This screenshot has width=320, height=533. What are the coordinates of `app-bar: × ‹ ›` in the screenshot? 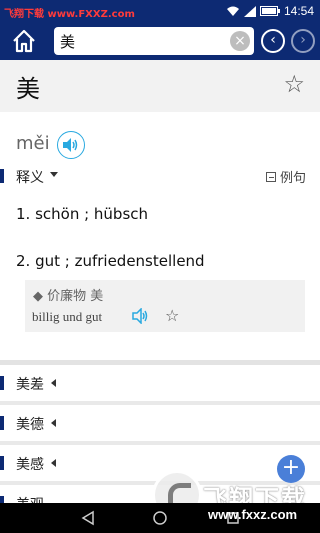 It's located at (160, 41).